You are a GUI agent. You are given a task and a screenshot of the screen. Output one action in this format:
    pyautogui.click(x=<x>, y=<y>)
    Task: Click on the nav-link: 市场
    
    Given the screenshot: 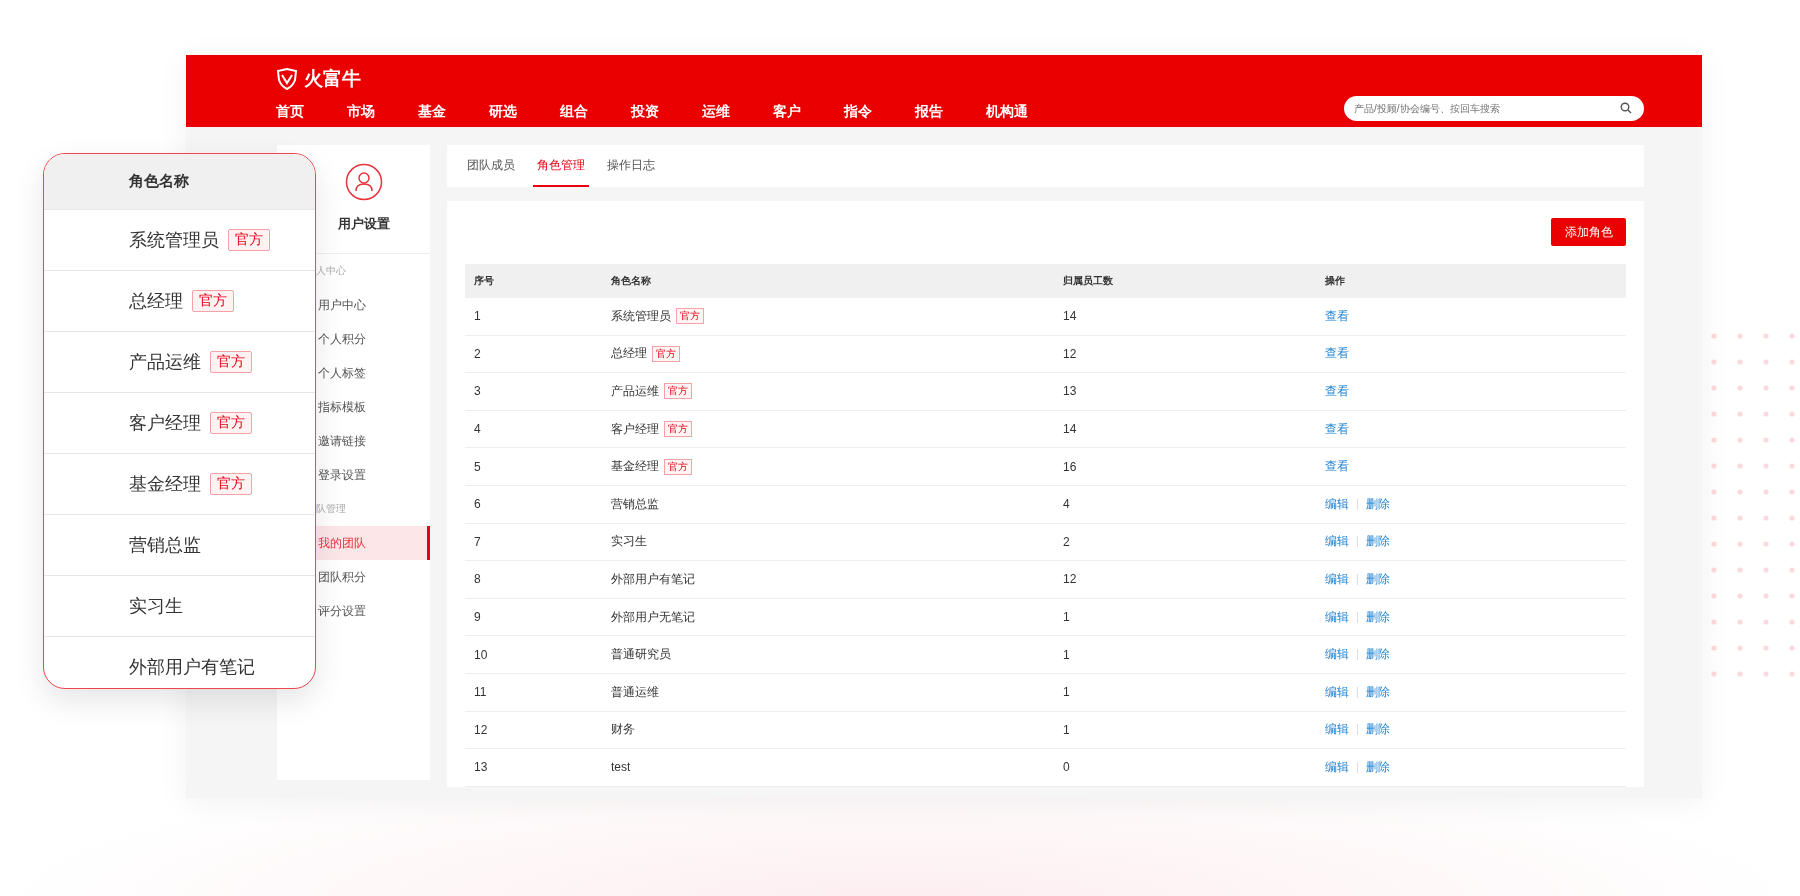 What is the action you would take?
    pyautogui.click(x=382, y=112)
    